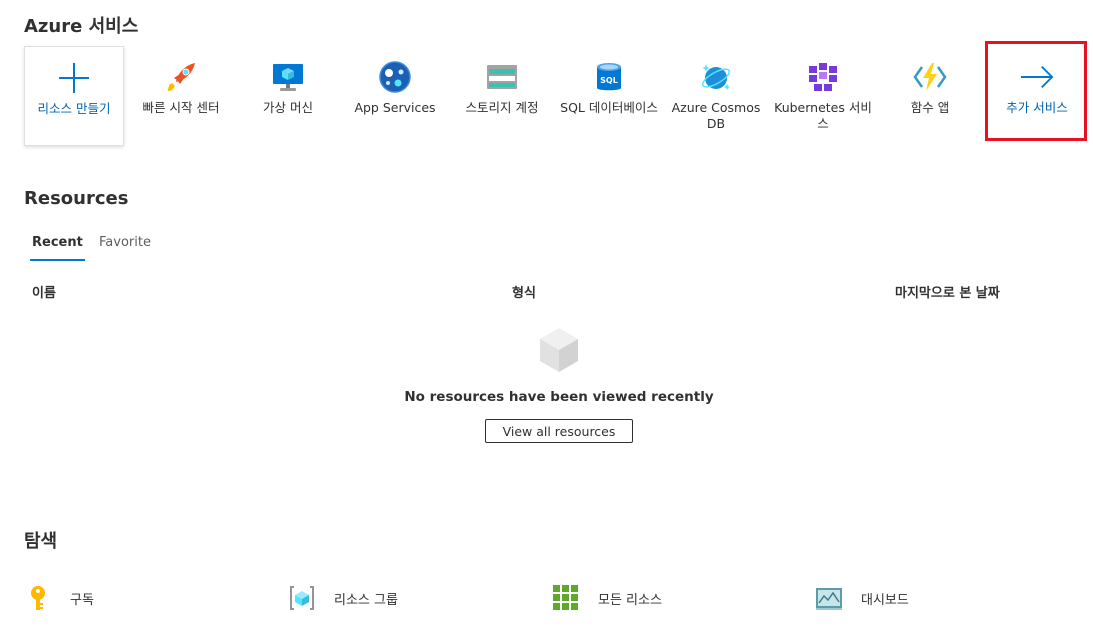 The width and height of the screenshot is (1093, 643). What do you see at coordinates (288, 107) in the screenshot?
I see `virtual-machine-label: 가상 머신` at bounding box center [288, 107].